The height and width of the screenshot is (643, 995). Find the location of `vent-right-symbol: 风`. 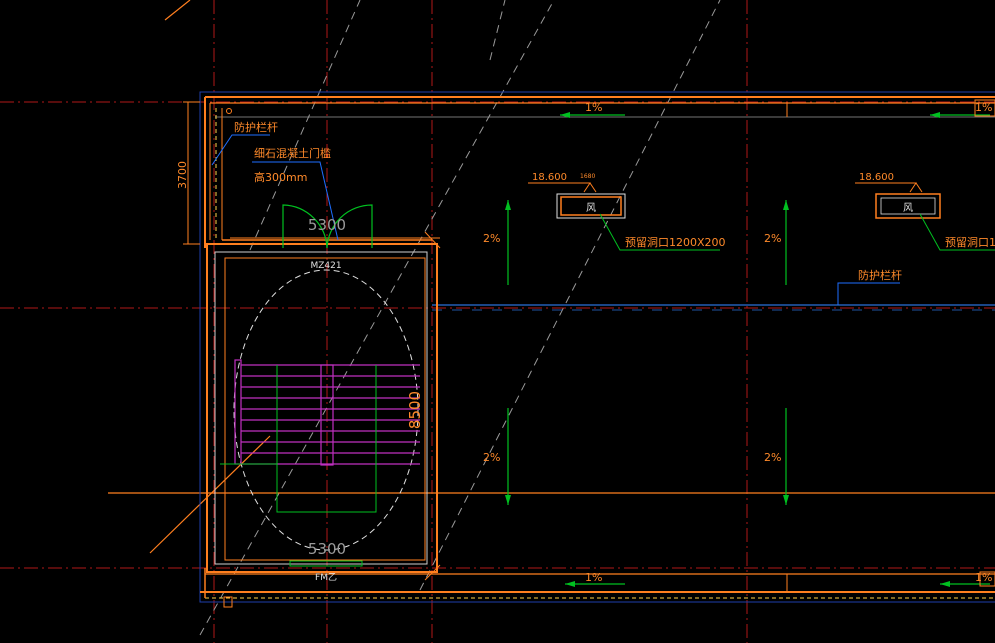

vent-right-symbol: 风 is located at coordinates (908, 208).